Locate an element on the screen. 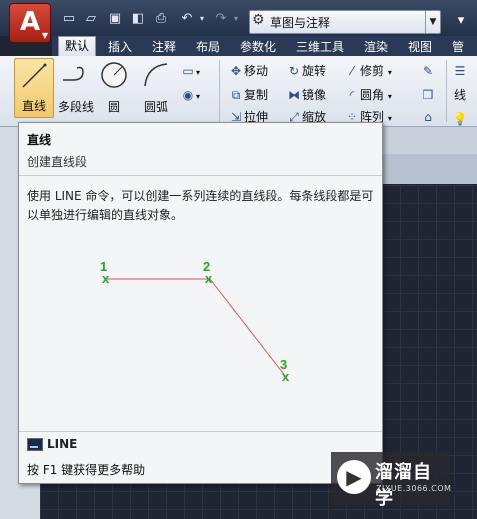 This screenshot has width=477, height=519. play-logo-icon: ▶ is located at coordinates (354, 477).